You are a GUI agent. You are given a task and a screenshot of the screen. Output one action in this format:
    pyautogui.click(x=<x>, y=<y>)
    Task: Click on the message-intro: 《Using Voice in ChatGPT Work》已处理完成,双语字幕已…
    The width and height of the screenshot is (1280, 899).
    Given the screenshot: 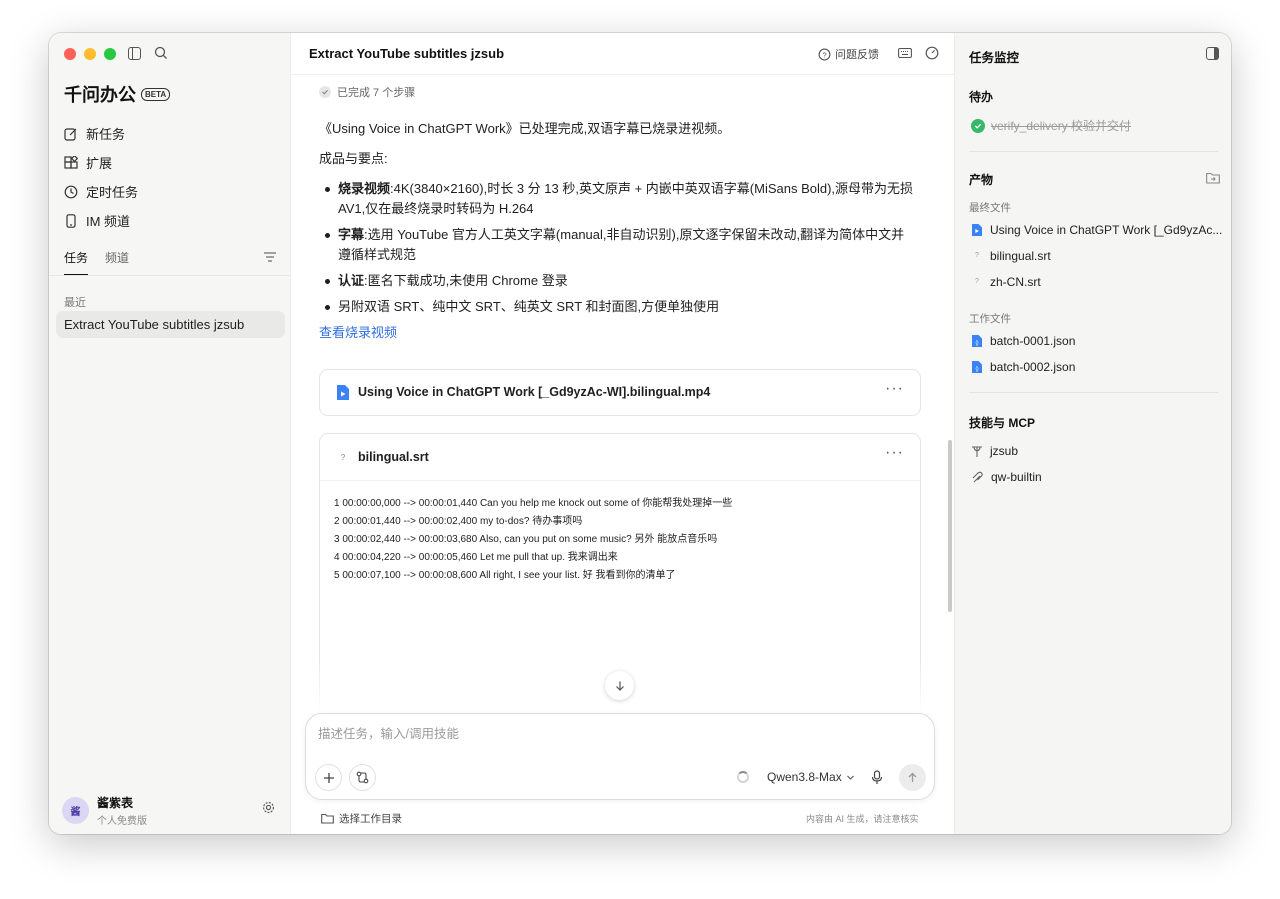 What is the action you would take?
    pyautogui.click(x=525, y=128)
    